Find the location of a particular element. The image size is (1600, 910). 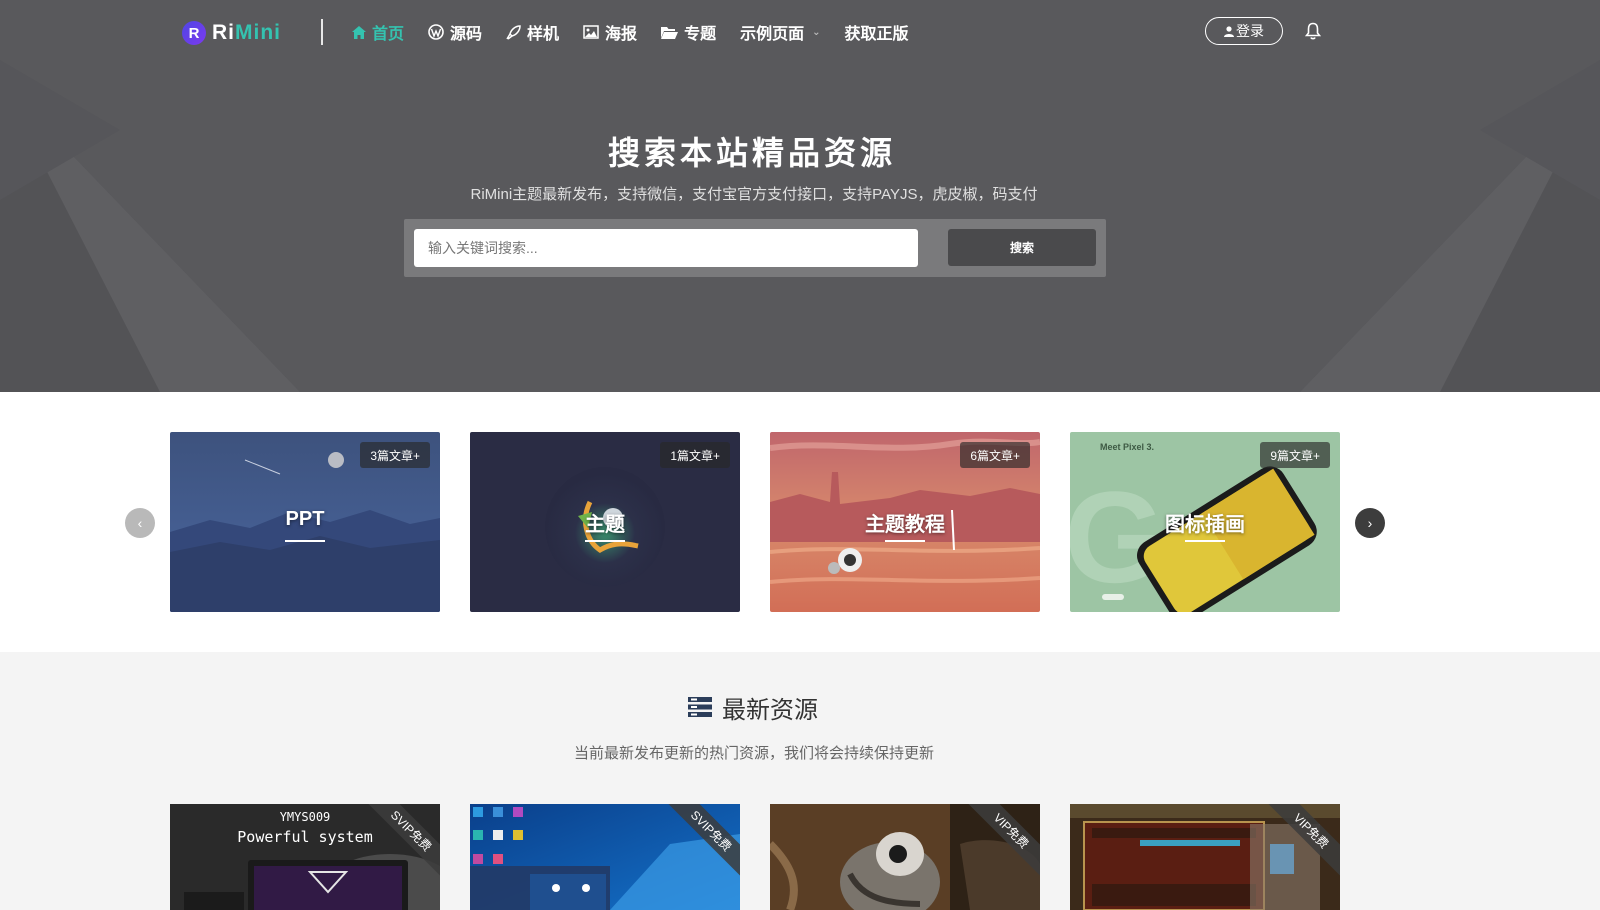

chevron-down-icon: ⌄ is located at coordinates (816, 32).